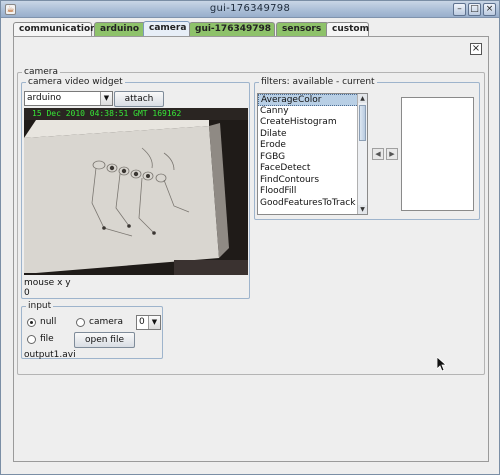 This screenshot has width=500, height=475. Describe the element at coordinates (50, 355) in the screenshot. I see `file-name-label: output1.avi` at that location.